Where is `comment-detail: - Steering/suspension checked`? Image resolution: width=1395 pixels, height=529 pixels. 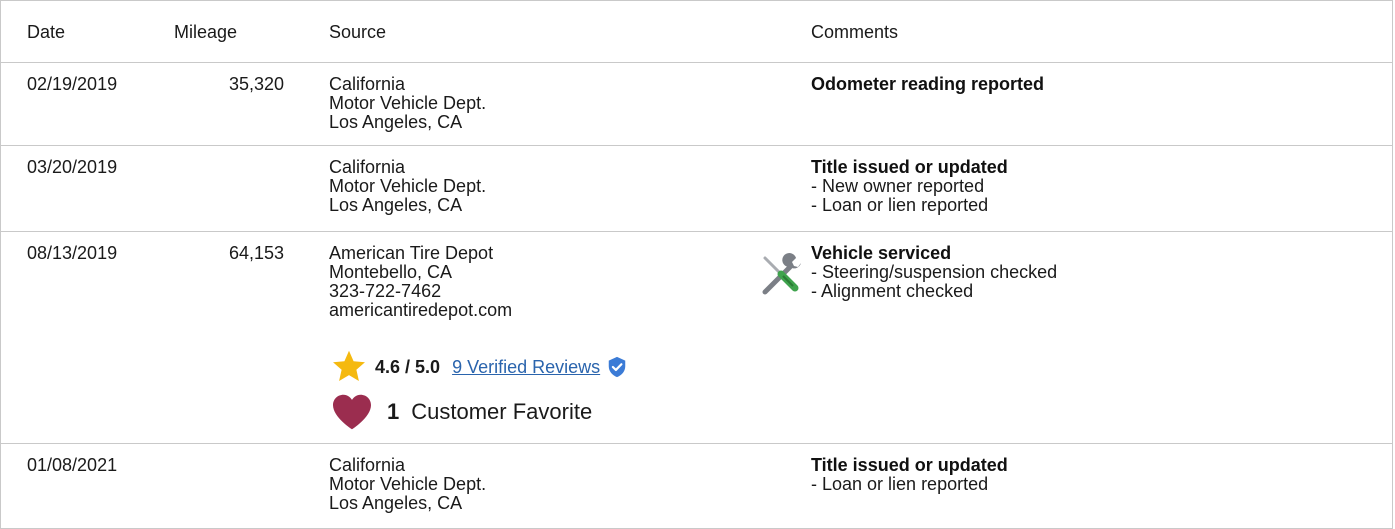 comment-detail: - Steering/suspension checked is located at coordinates (934, 272).